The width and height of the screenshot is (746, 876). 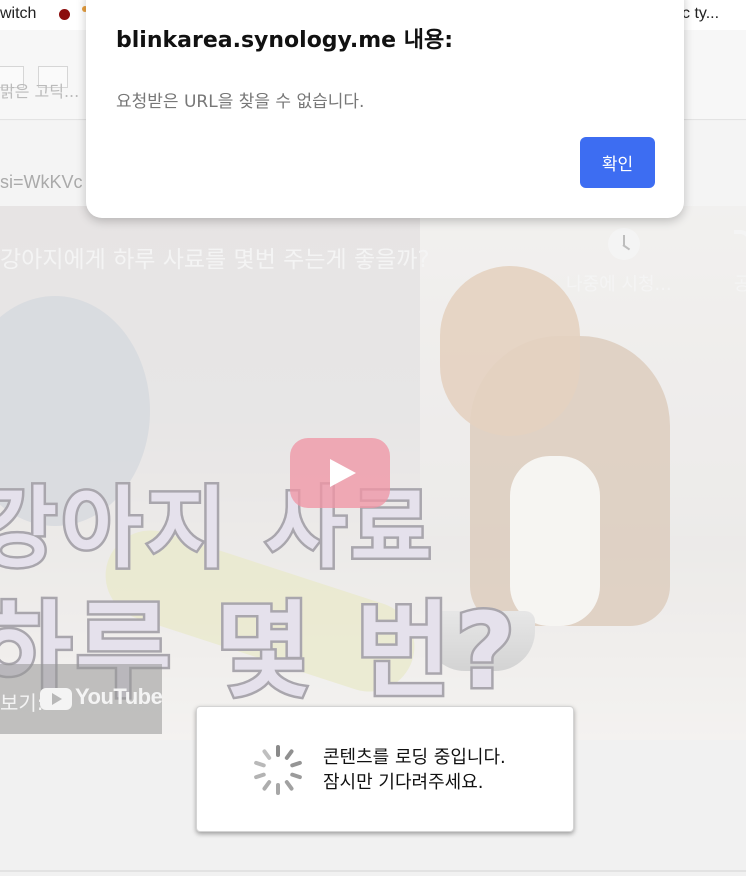 What do you see at coordinates (414, 770) in the screenshot?
I see `loading-message: 콘텐츠를 로딩 중입니다. 잠시만 기다려주세요.` at bounding box center [414, 770].